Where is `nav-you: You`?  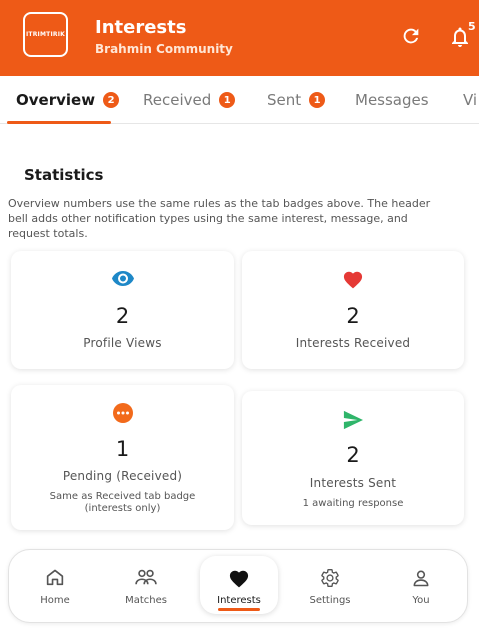 nav-you: You is located at coordinates (421, 586).